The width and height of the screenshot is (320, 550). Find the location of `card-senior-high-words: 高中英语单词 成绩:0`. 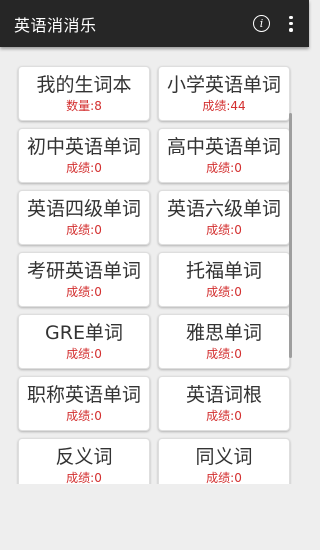

card-senior-high-words: 高中英语单词 成绩:0 is located at coordinates (224, 155).